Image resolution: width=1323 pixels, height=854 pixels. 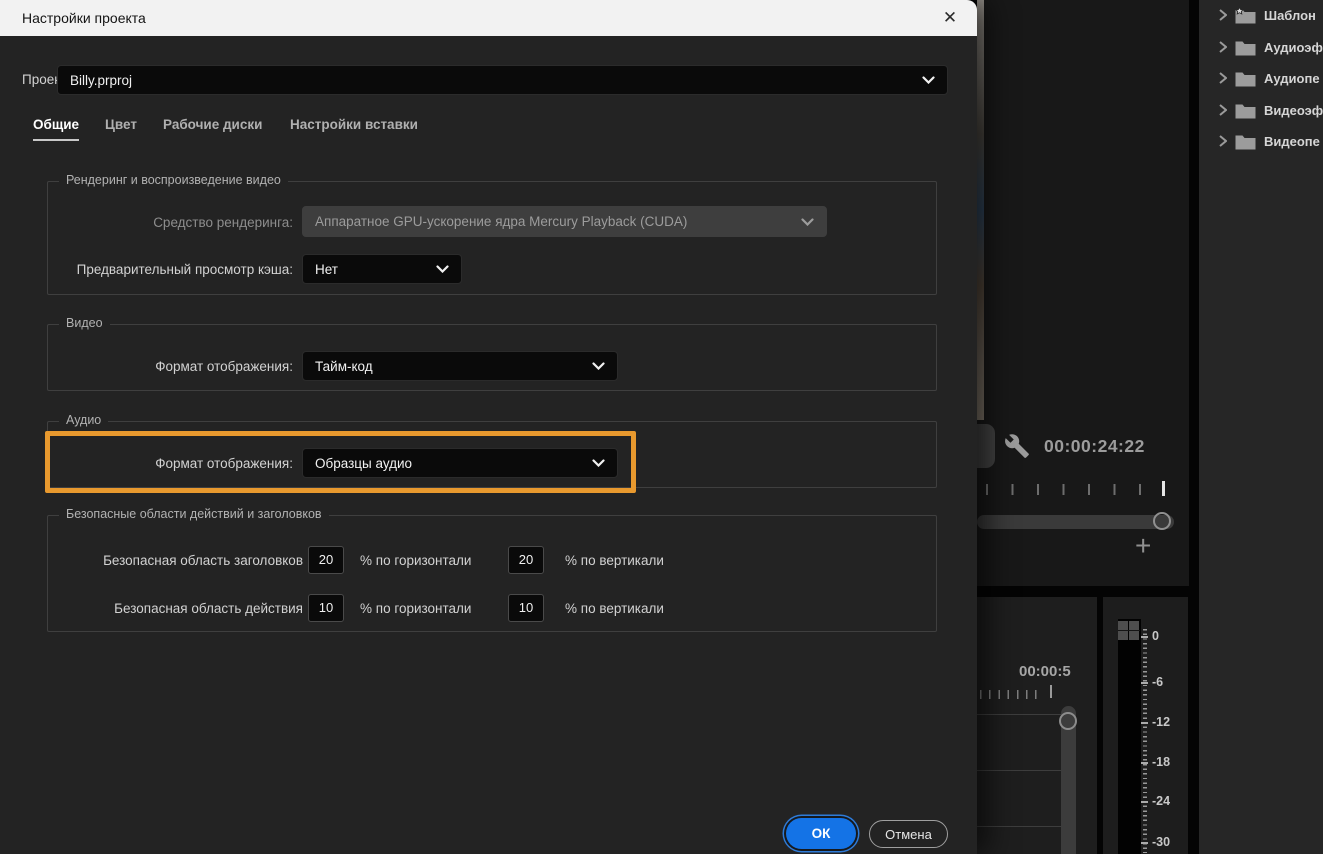 I want to click on title-safe-horizontal-input: 20, so click(x=326, y=560).